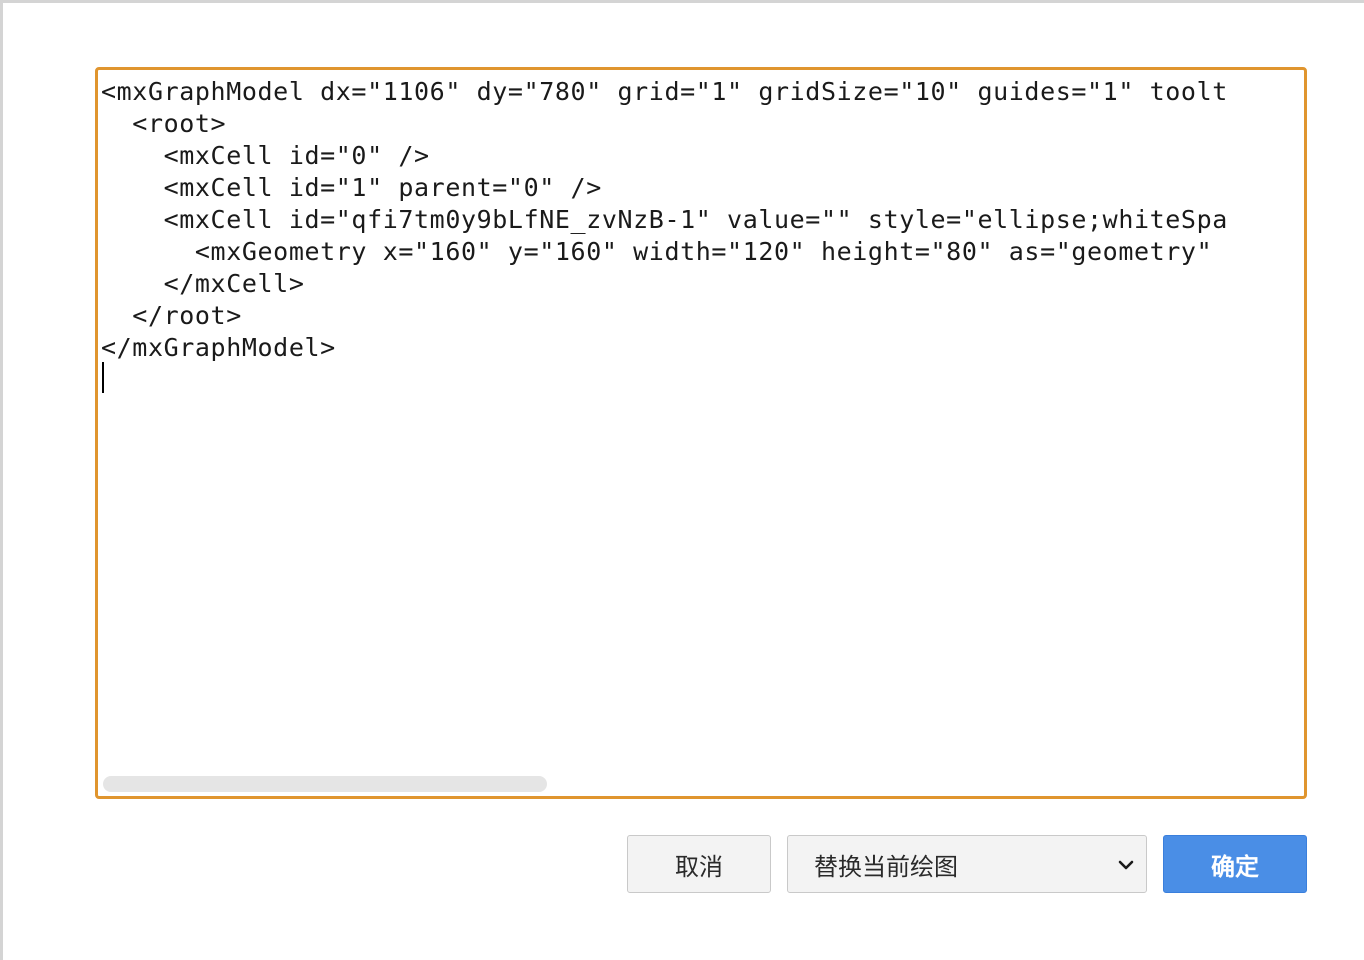 Image resolution: width=1364 pixels, height=960 pixels. I want to click on import-mode-select: 替换当前绘图, so click(967, 864).